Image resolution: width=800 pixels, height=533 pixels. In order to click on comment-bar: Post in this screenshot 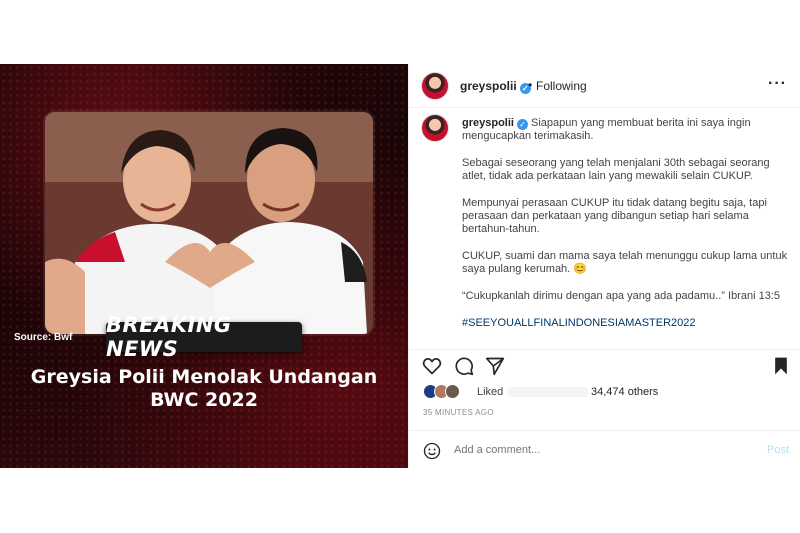, I will do `click(604, 449)`.